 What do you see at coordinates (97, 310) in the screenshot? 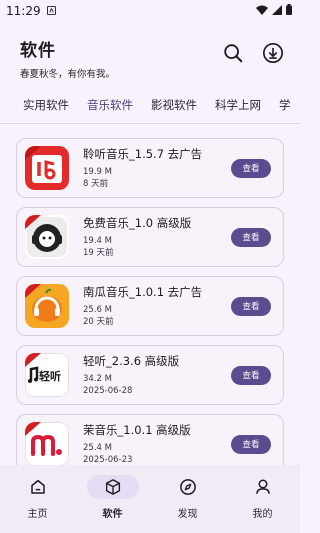
I see `app-size: 25.6 M` at bounding box center [97, 310].